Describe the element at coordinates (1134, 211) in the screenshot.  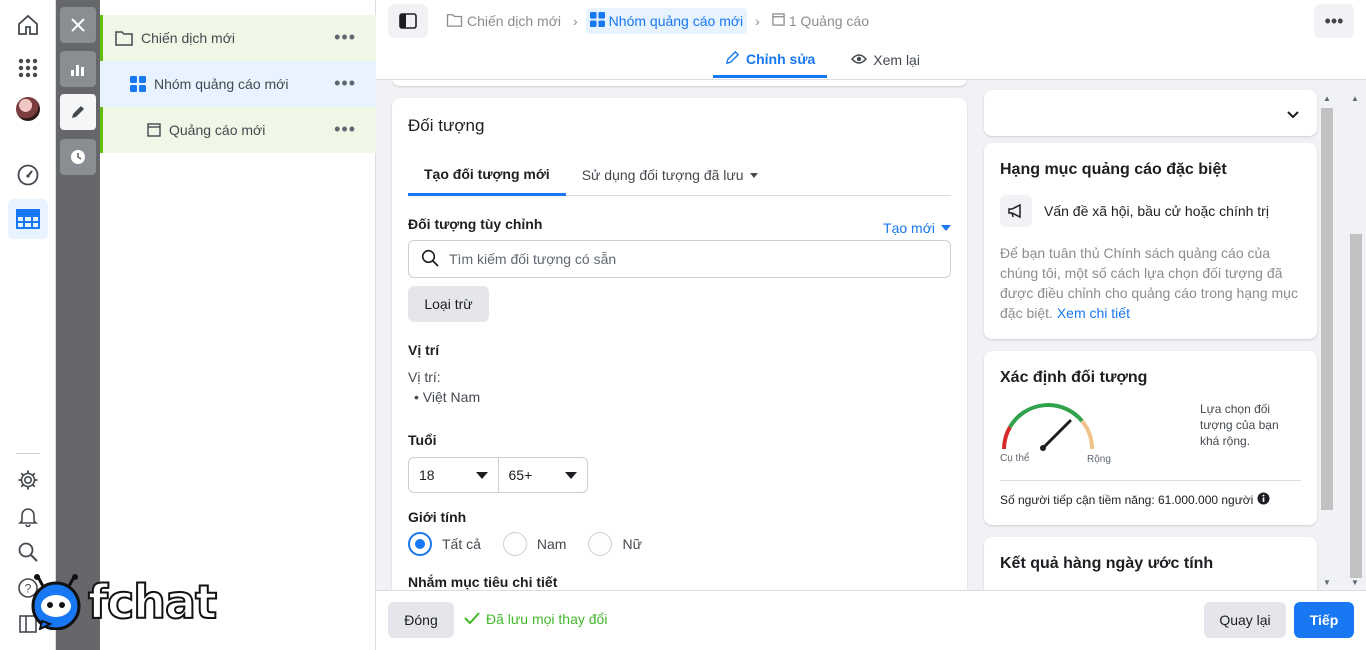
I see `special-category-item: Vấn đề xã hội, bầu cử hoặc chính trị` at that location.